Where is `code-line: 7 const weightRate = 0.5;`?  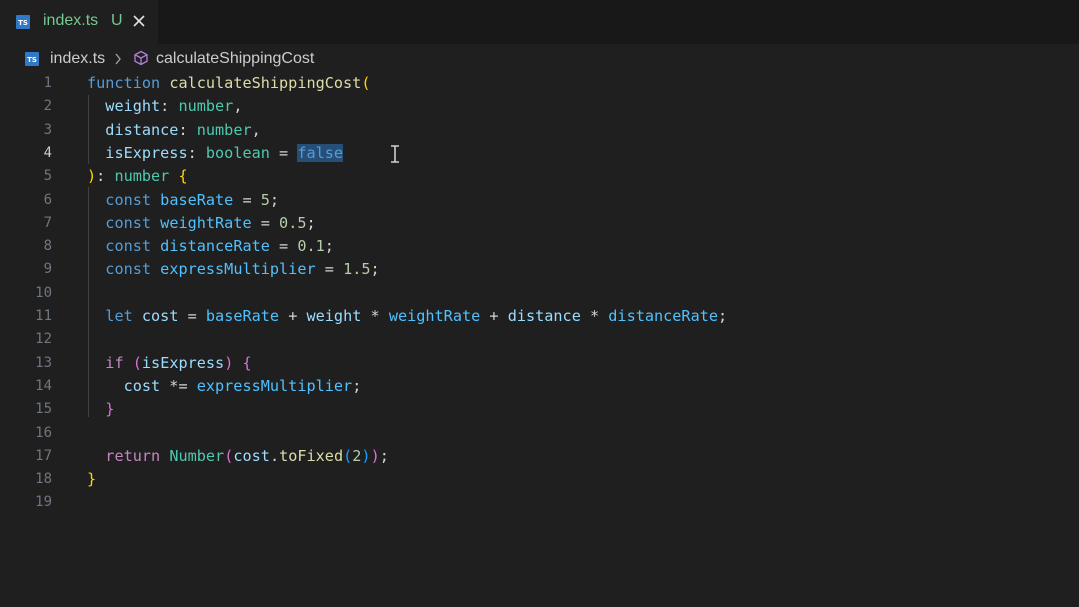
code-line: 7 const weightRate = 0.5; is located at coordinates (539, 223).